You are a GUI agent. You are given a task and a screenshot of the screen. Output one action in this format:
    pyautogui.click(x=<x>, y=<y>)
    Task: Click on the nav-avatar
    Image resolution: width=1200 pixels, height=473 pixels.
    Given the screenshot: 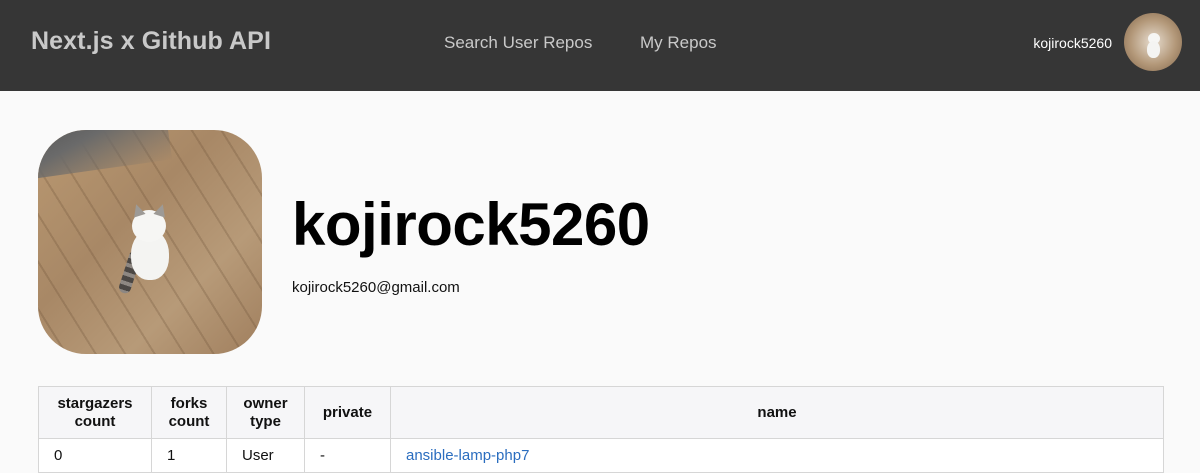 What is the action you would take?
    pyautogui.click(x=1153, y=42)
    